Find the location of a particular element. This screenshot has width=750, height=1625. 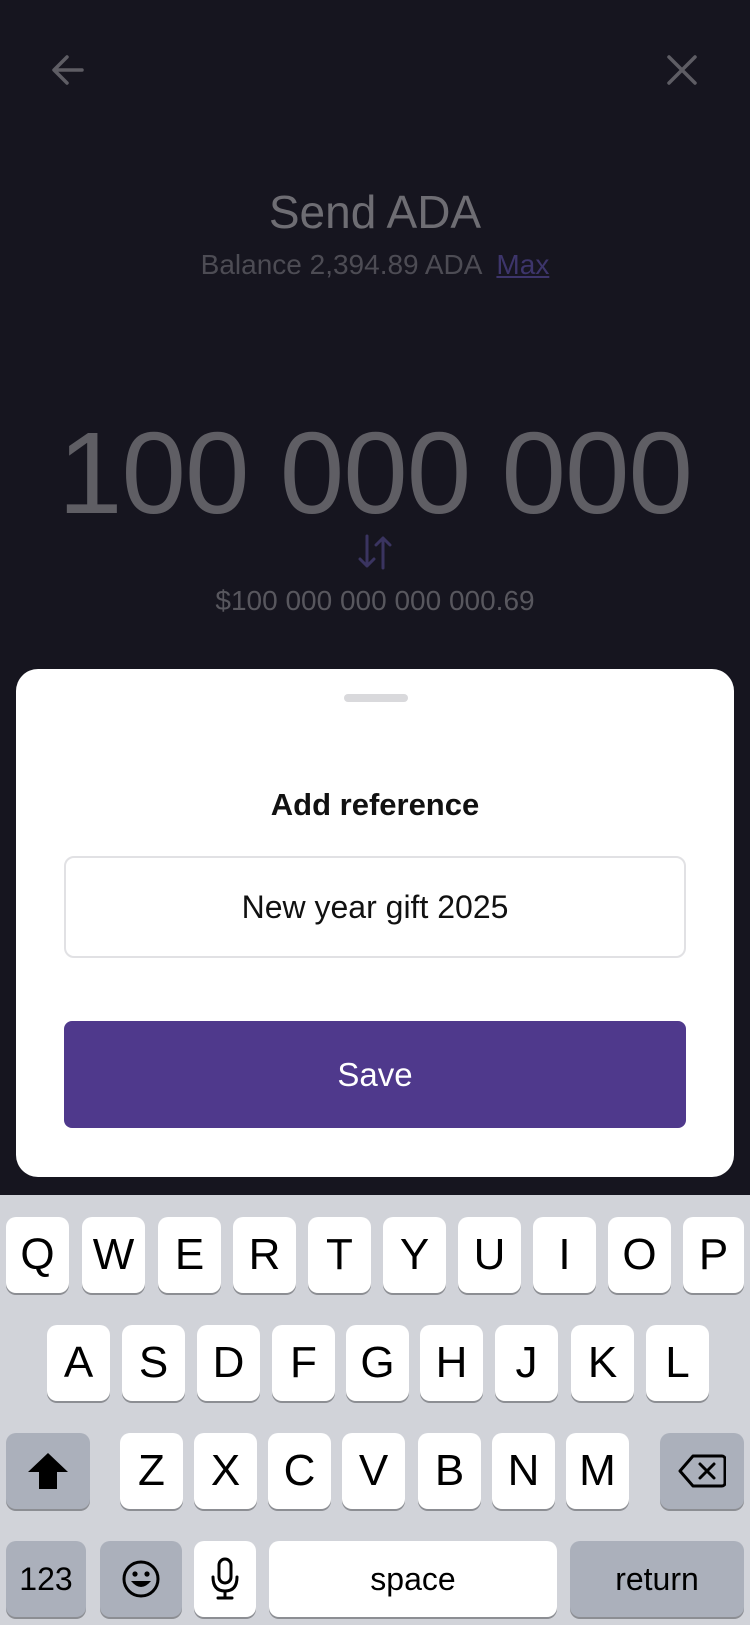

close-button is located at coordinates (682, 70).